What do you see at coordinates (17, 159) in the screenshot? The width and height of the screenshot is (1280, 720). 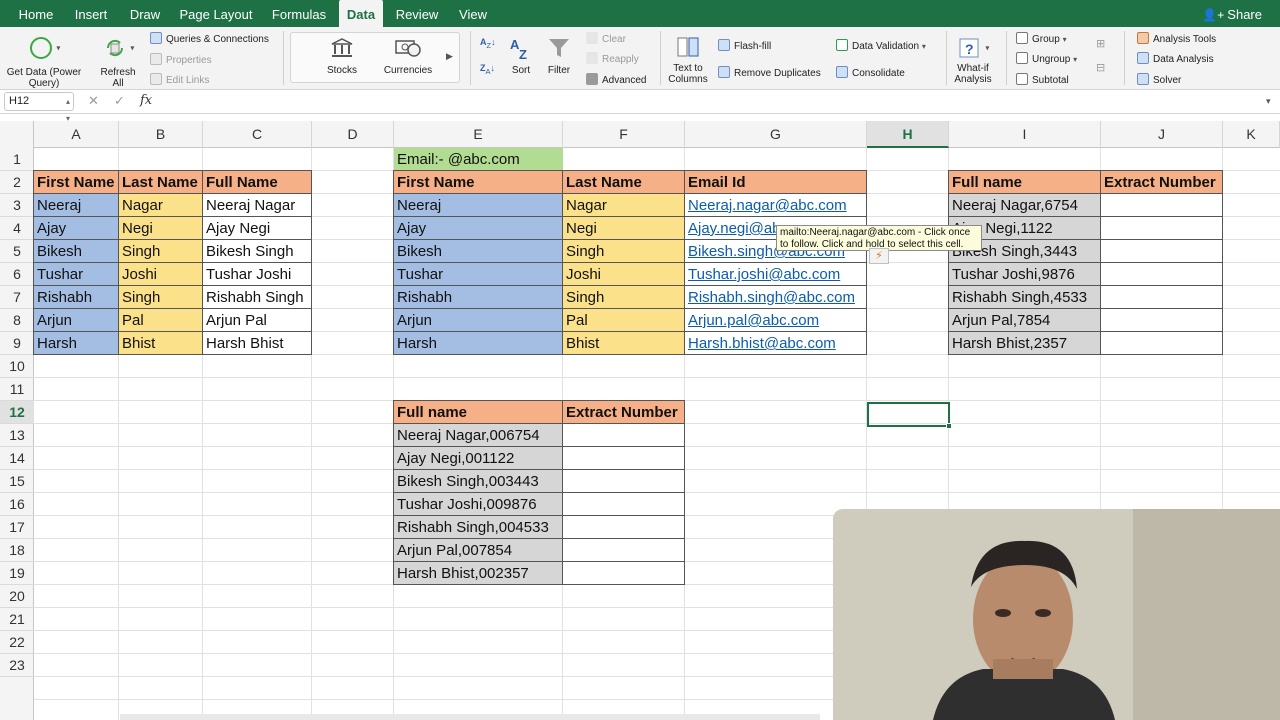 I see `row-header-1: 1` at bounding box center [17, 159].